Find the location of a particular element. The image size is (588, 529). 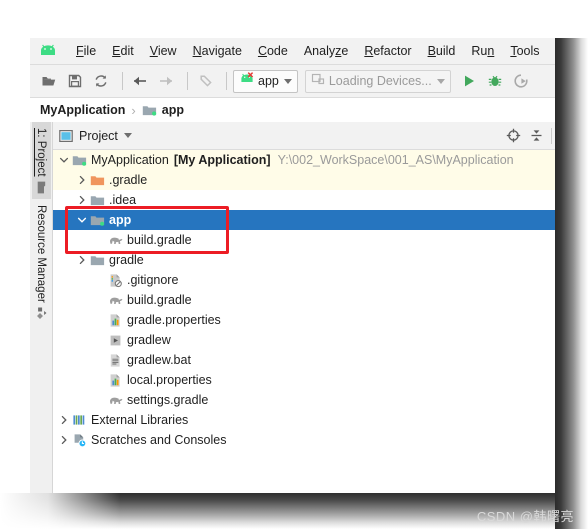

gear-settings-icon is located at coordinates (570, 136).